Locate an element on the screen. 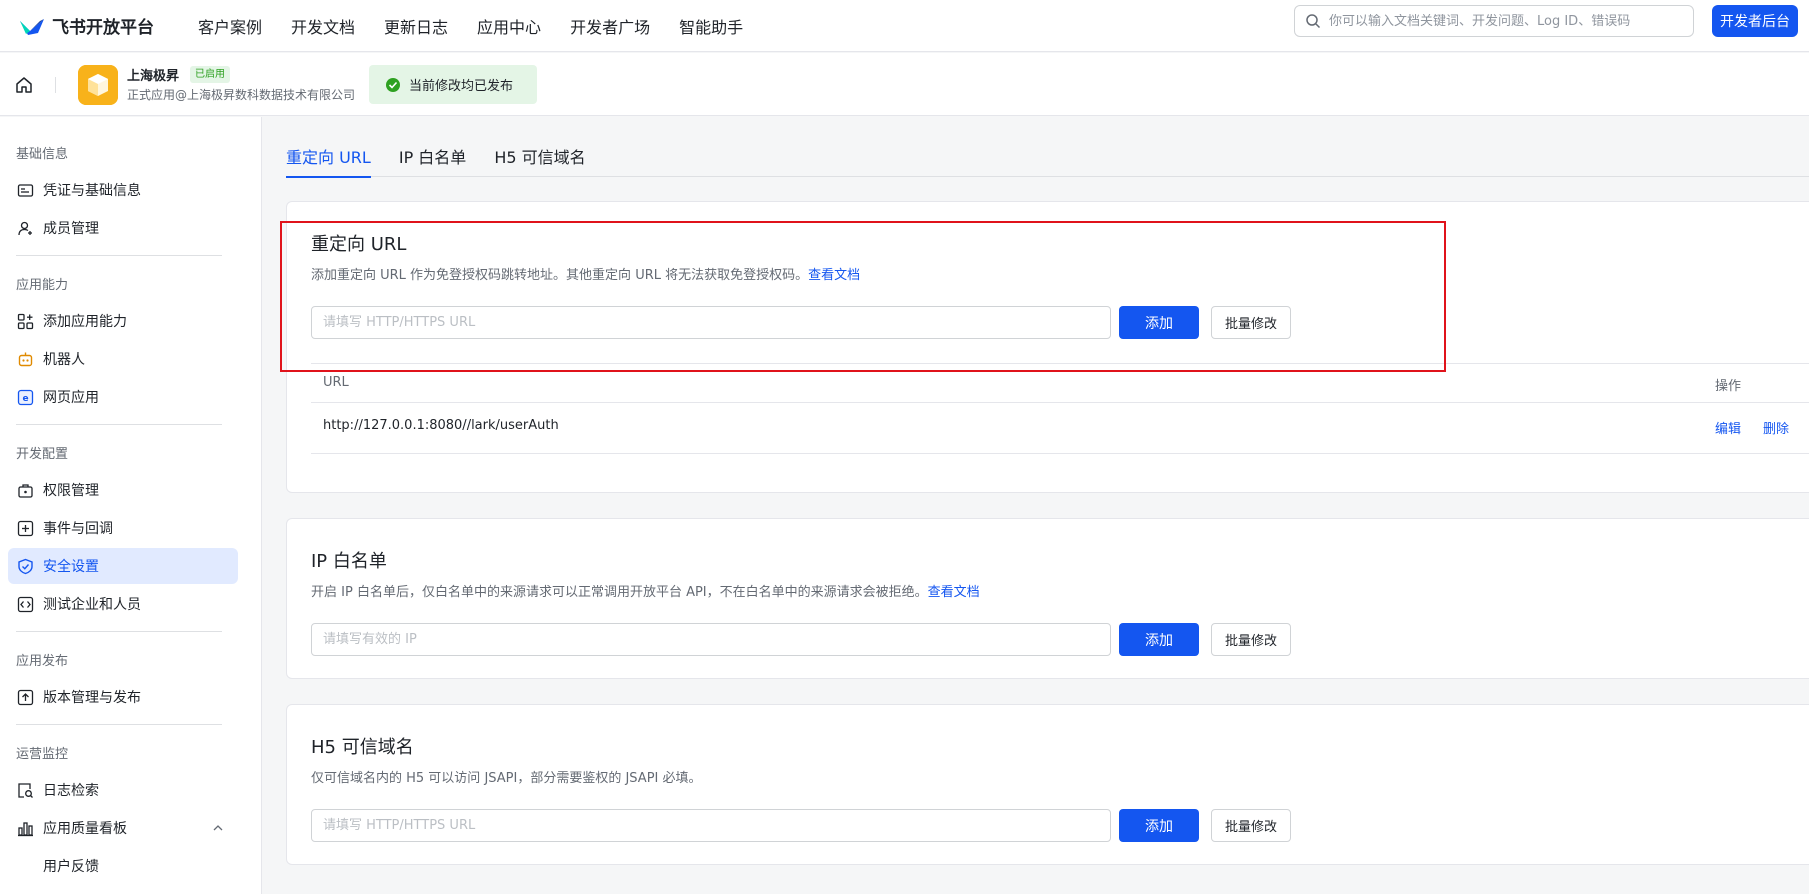 The height and width of the screenshot is (894, 1809). sidebar-item-label: 机器人 is located at coordinates (64, 360).